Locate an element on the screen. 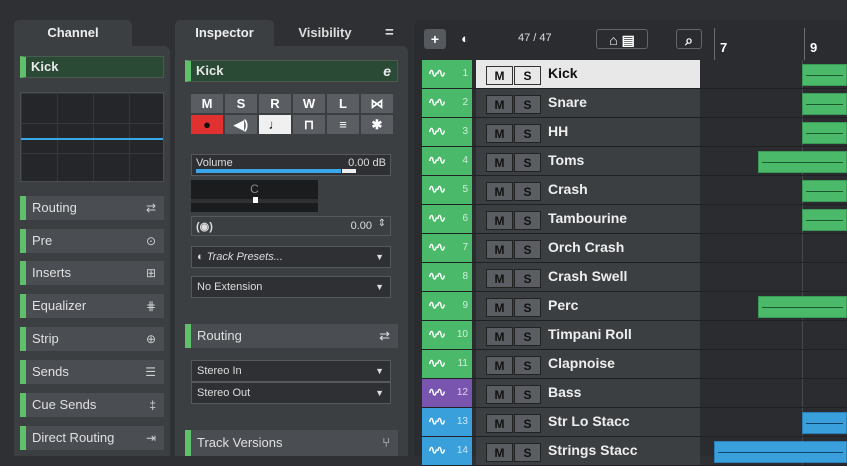 The image size is (847, 466). tab-inspector: Inspector is located at coordinates (224, 33).